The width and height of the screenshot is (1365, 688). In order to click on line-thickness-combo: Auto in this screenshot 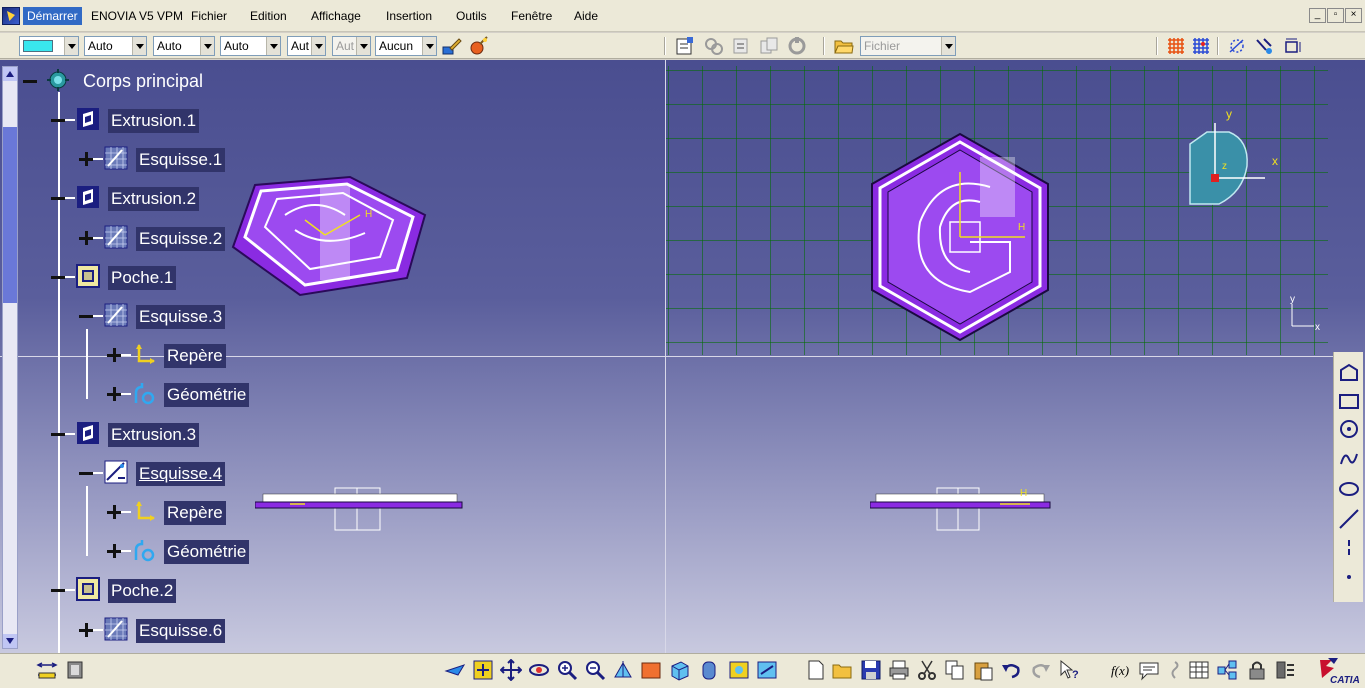, I will do `click(184, 46)`.